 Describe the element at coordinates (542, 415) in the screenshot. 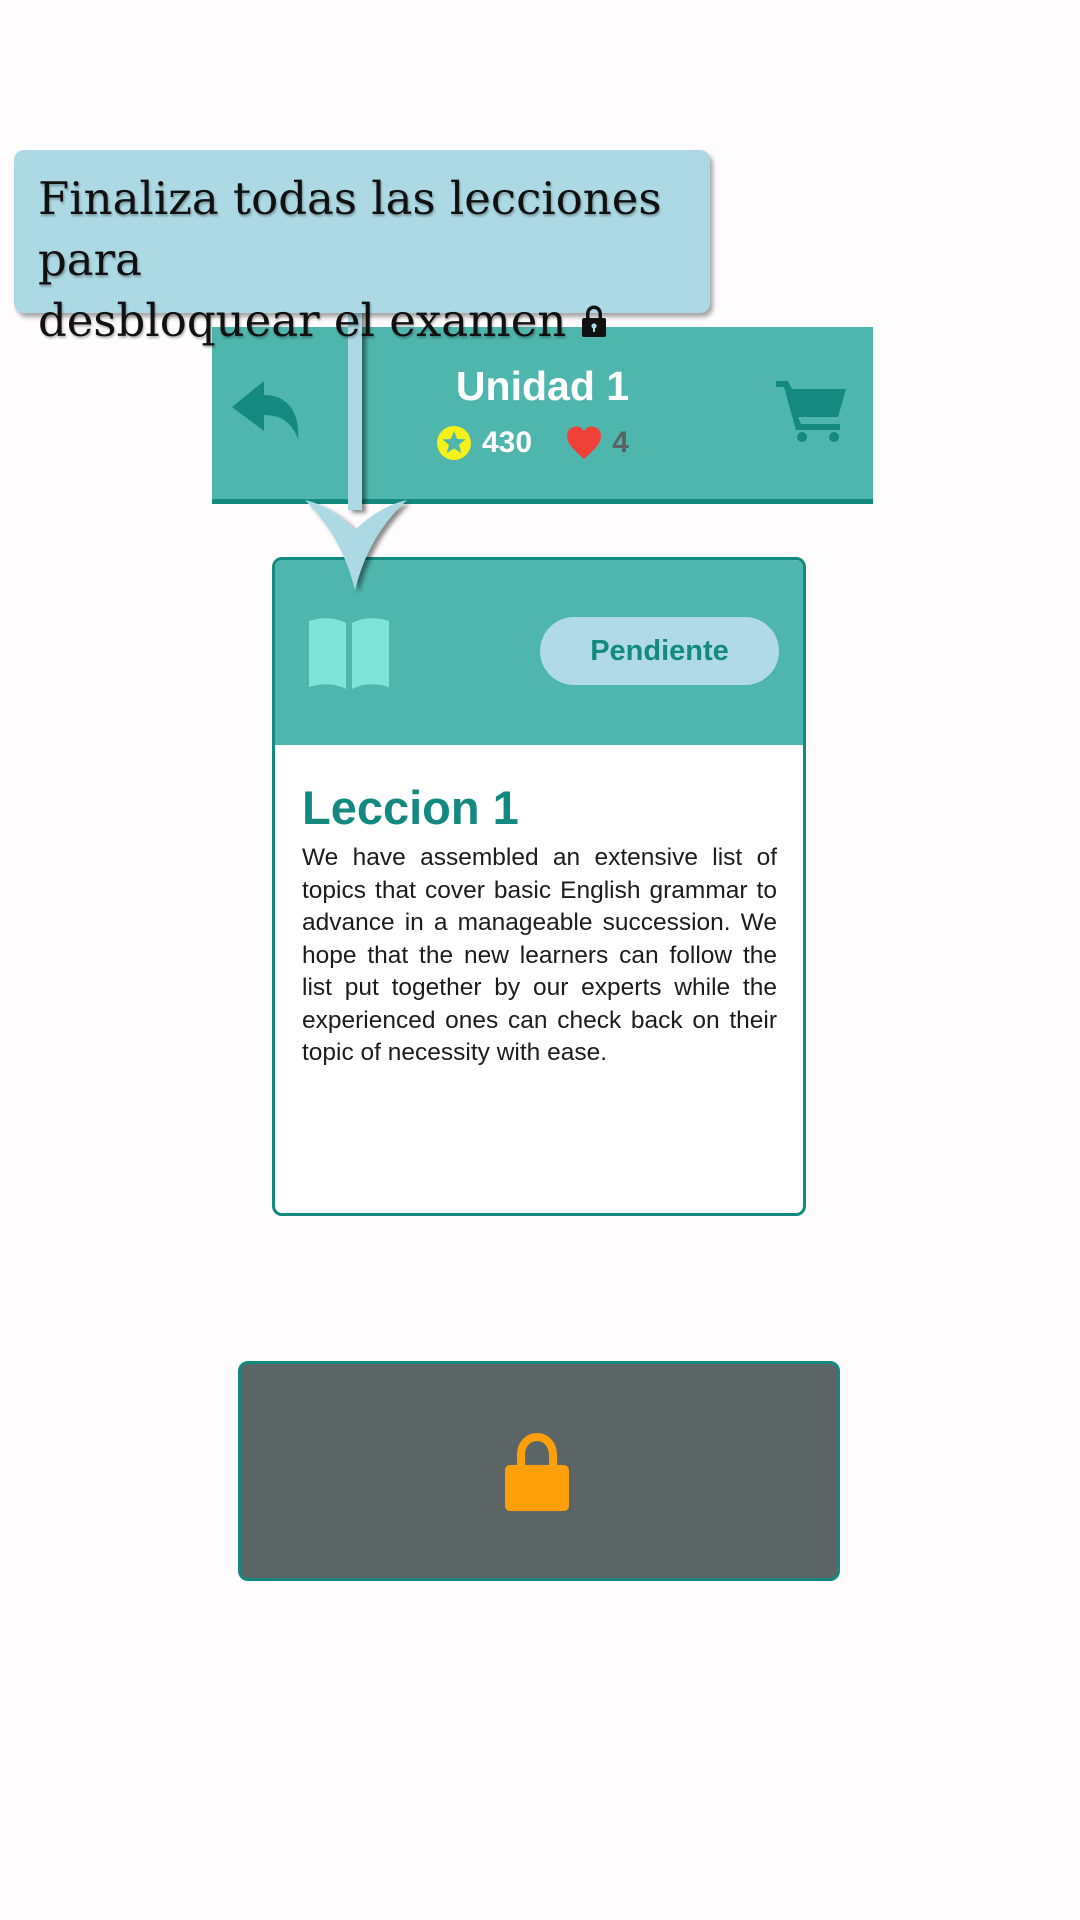

I see `unit-header: Unidad 1 430 4` at that location.